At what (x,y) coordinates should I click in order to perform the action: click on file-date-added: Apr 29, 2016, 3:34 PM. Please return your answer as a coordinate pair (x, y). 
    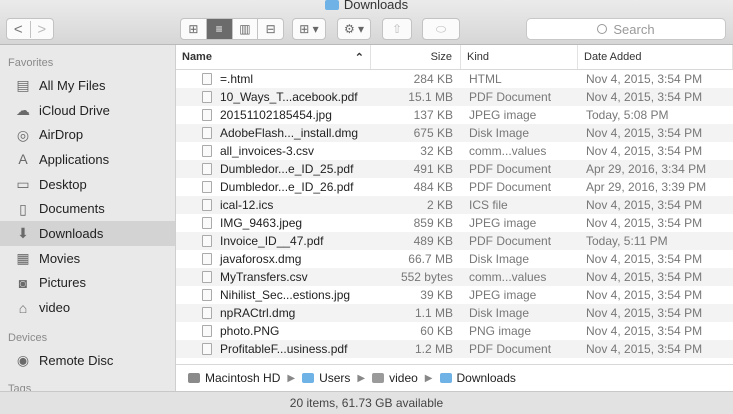
    Looking at the image, I should click on (646, 169).